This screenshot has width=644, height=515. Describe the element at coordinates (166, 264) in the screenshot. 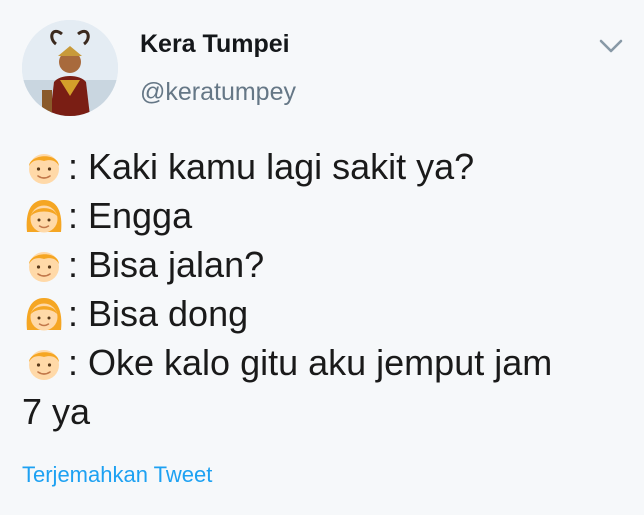

I see `dialogue-text: : Bisa jalan?` at that location.